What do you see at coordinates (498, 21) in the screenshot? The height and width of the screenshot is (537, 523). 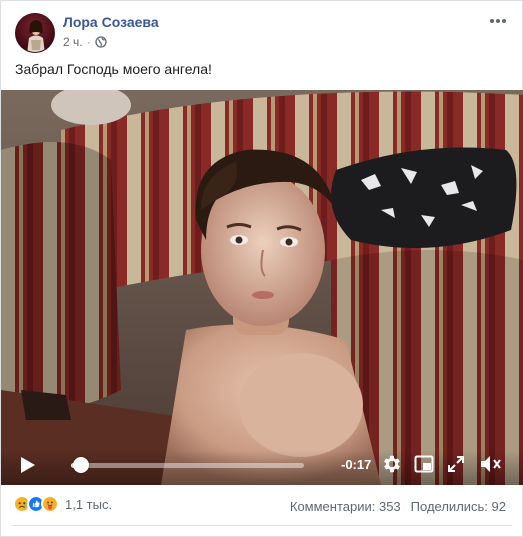 I see `more-options-icon` at bounding box center [498, 21].